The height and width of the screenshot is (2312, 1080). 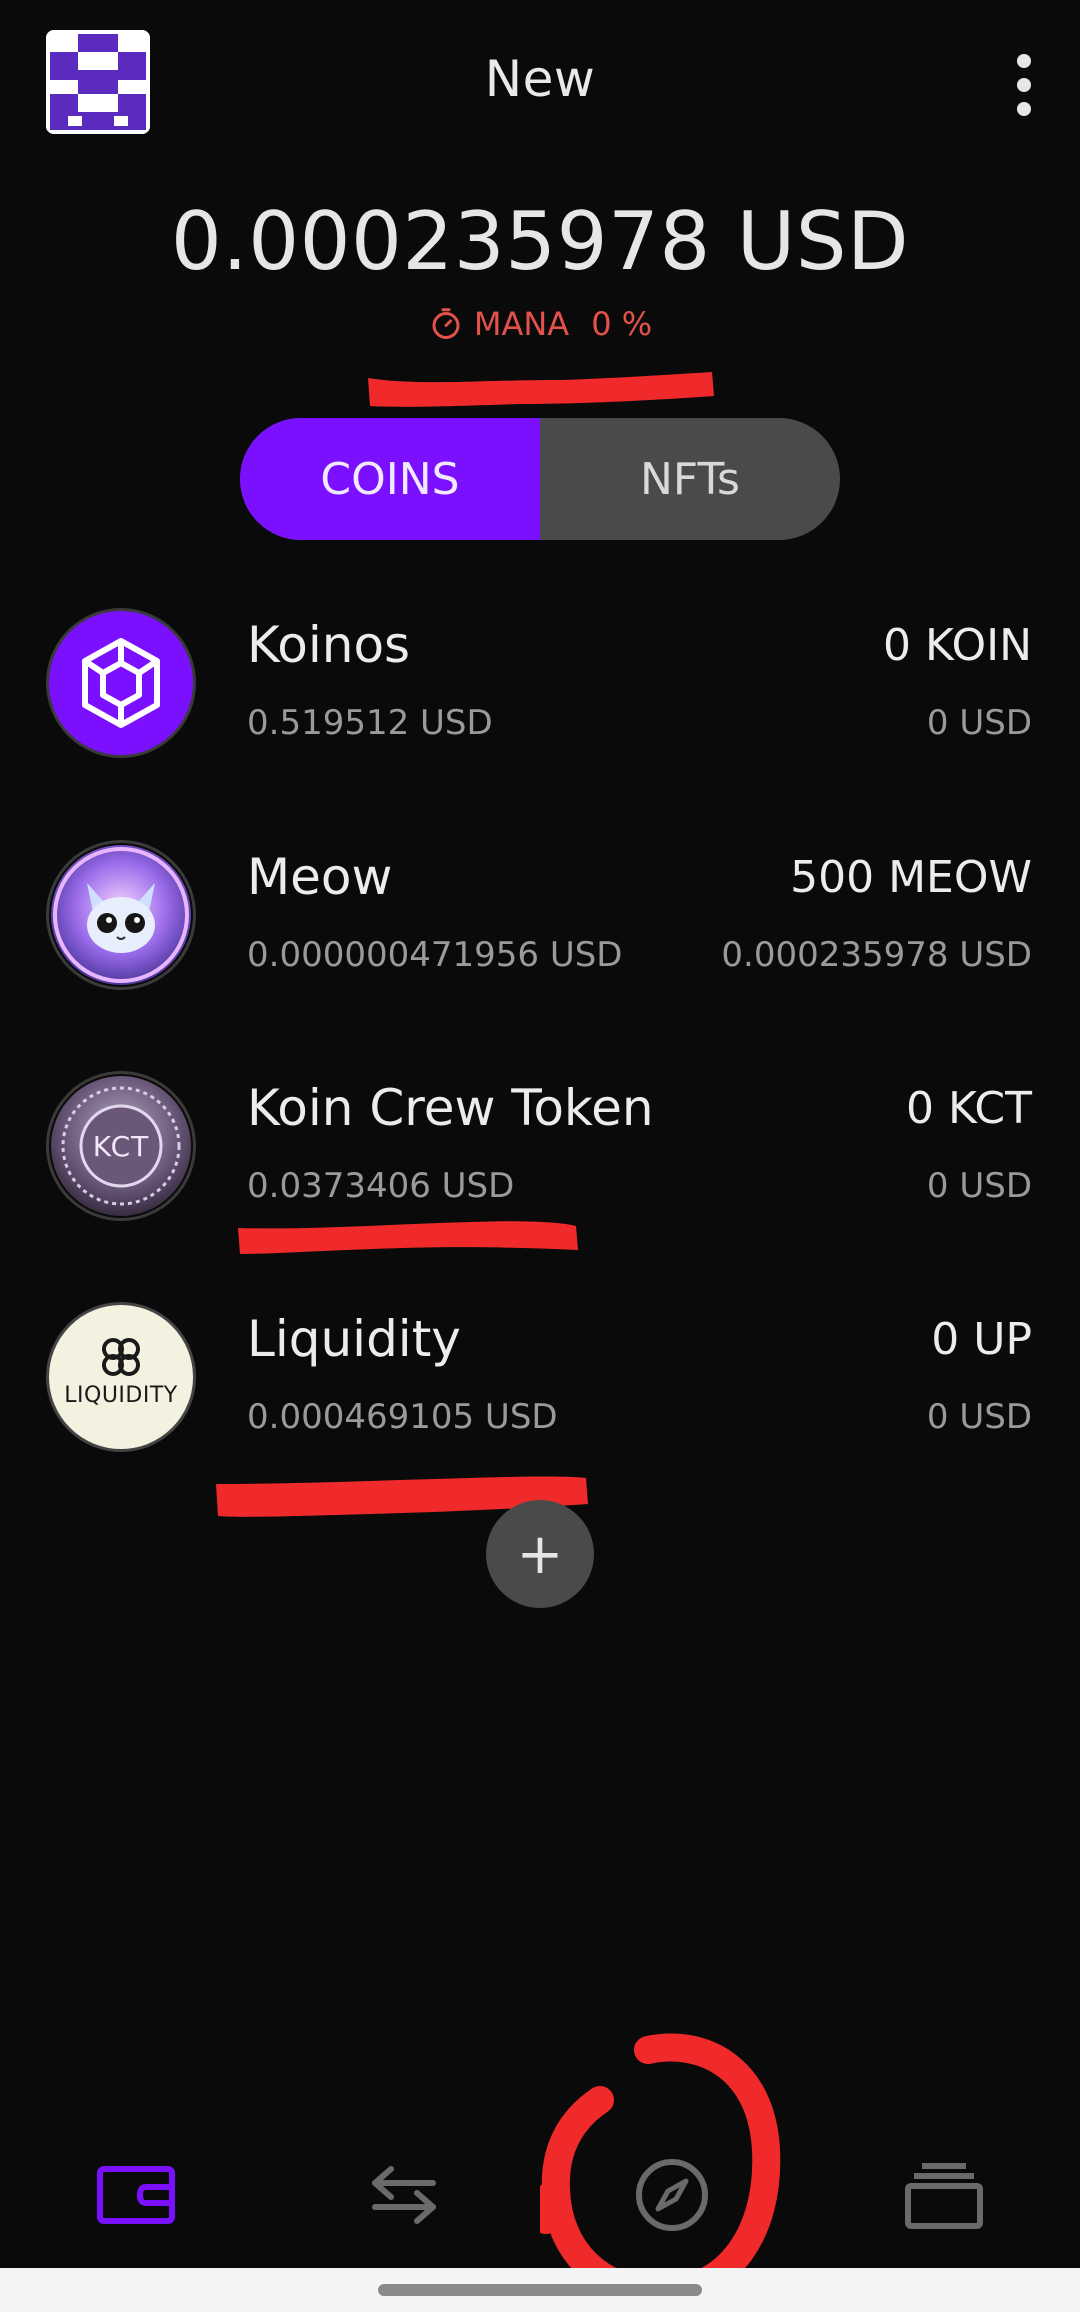 I want to click on token-amount: 0 KCT, so click(x=968, y=1108).